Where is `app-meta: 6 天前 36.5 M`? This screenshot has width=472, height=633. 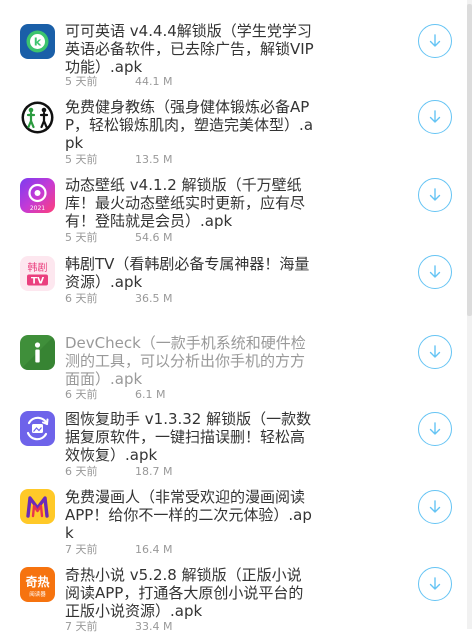 app-meta: 6 天前 36.5 M is located at coordinates (118, 298).